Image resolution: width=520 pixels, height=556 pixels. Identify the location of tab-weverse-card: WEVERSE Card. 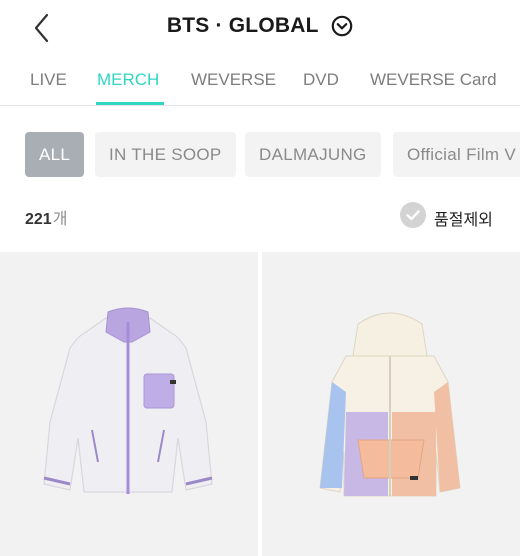
(433, 80).